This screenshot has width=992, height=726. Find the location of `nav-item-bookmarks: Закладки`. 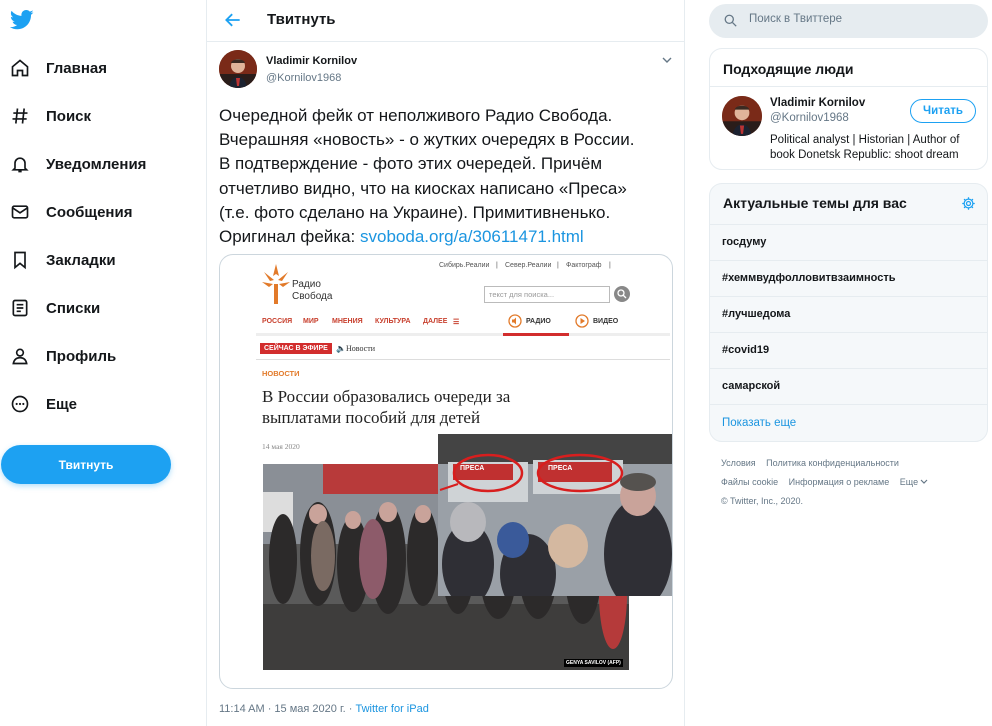

nav-item-bookmarks: Закладки is located at coordinates (63, 260).